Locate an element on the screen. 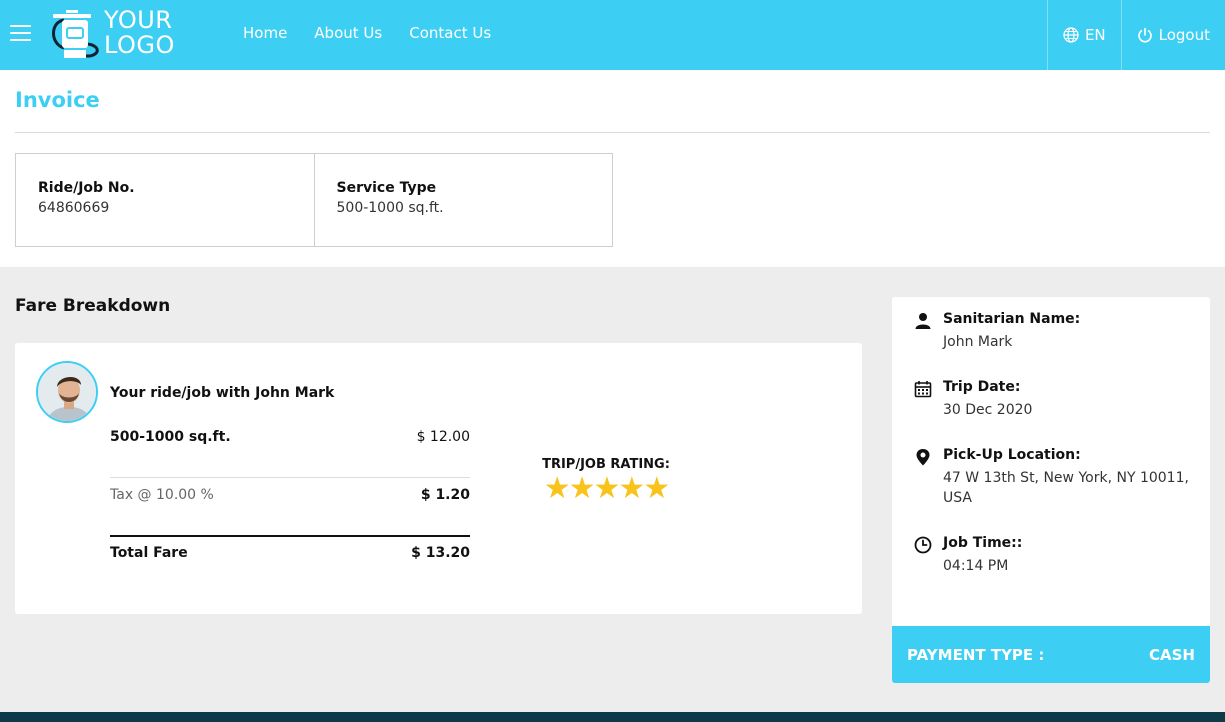  trip-rating: TRIP/JOB RATING: ★★★★★ is located at coordinates (606, 480).